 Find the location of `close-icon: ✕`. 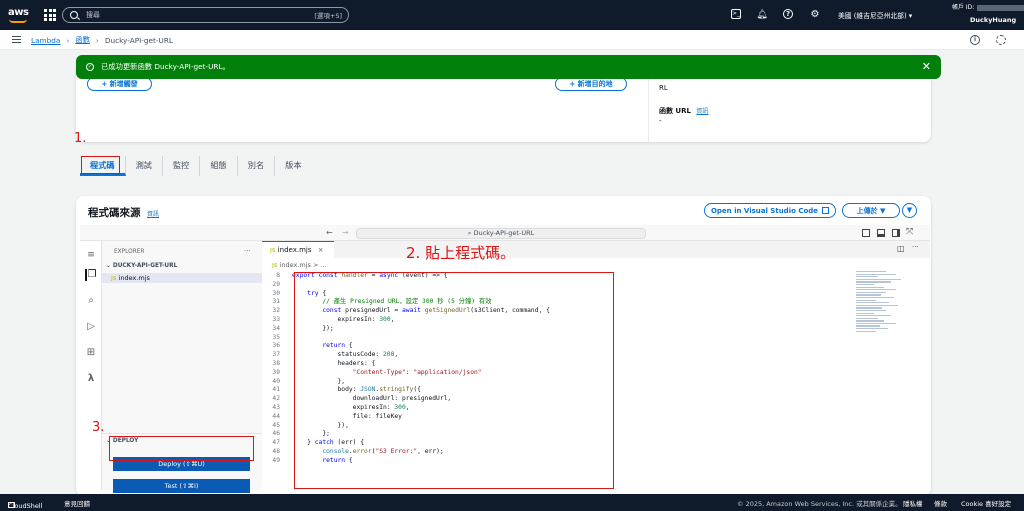

close-icon: ✕ is located at coordinates (926, 66).